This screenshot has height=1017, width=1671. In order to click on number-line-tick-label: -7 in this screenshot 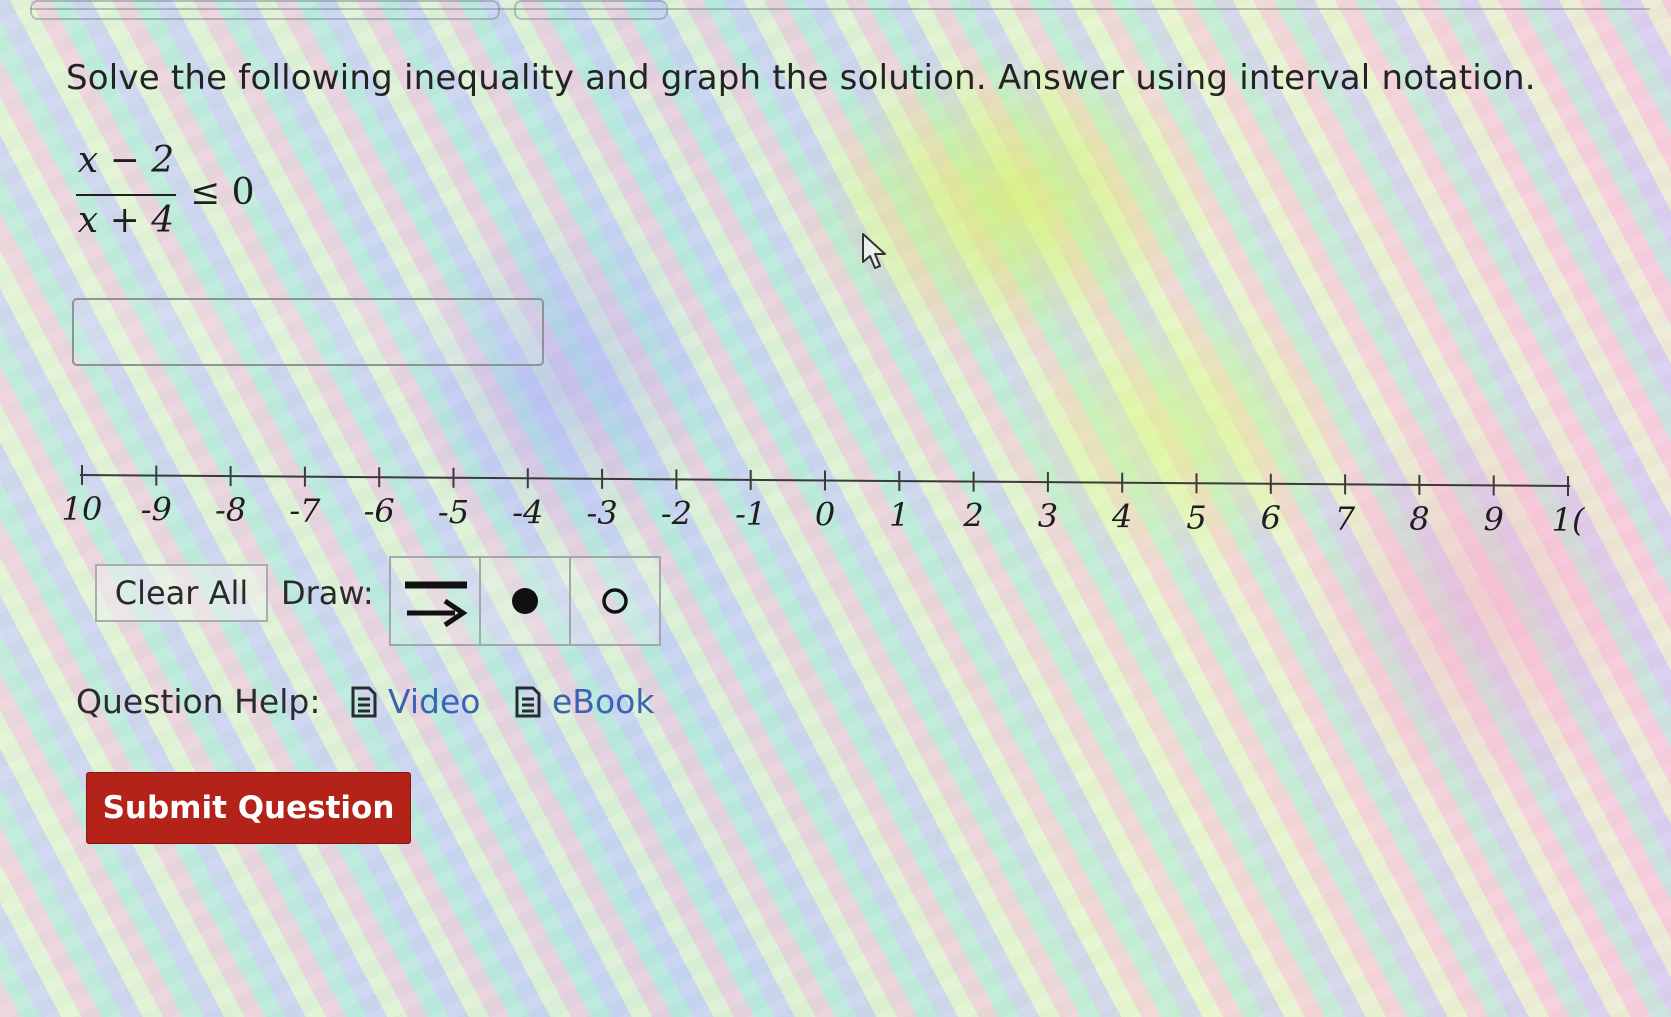, I will do `click(305, 511)`.